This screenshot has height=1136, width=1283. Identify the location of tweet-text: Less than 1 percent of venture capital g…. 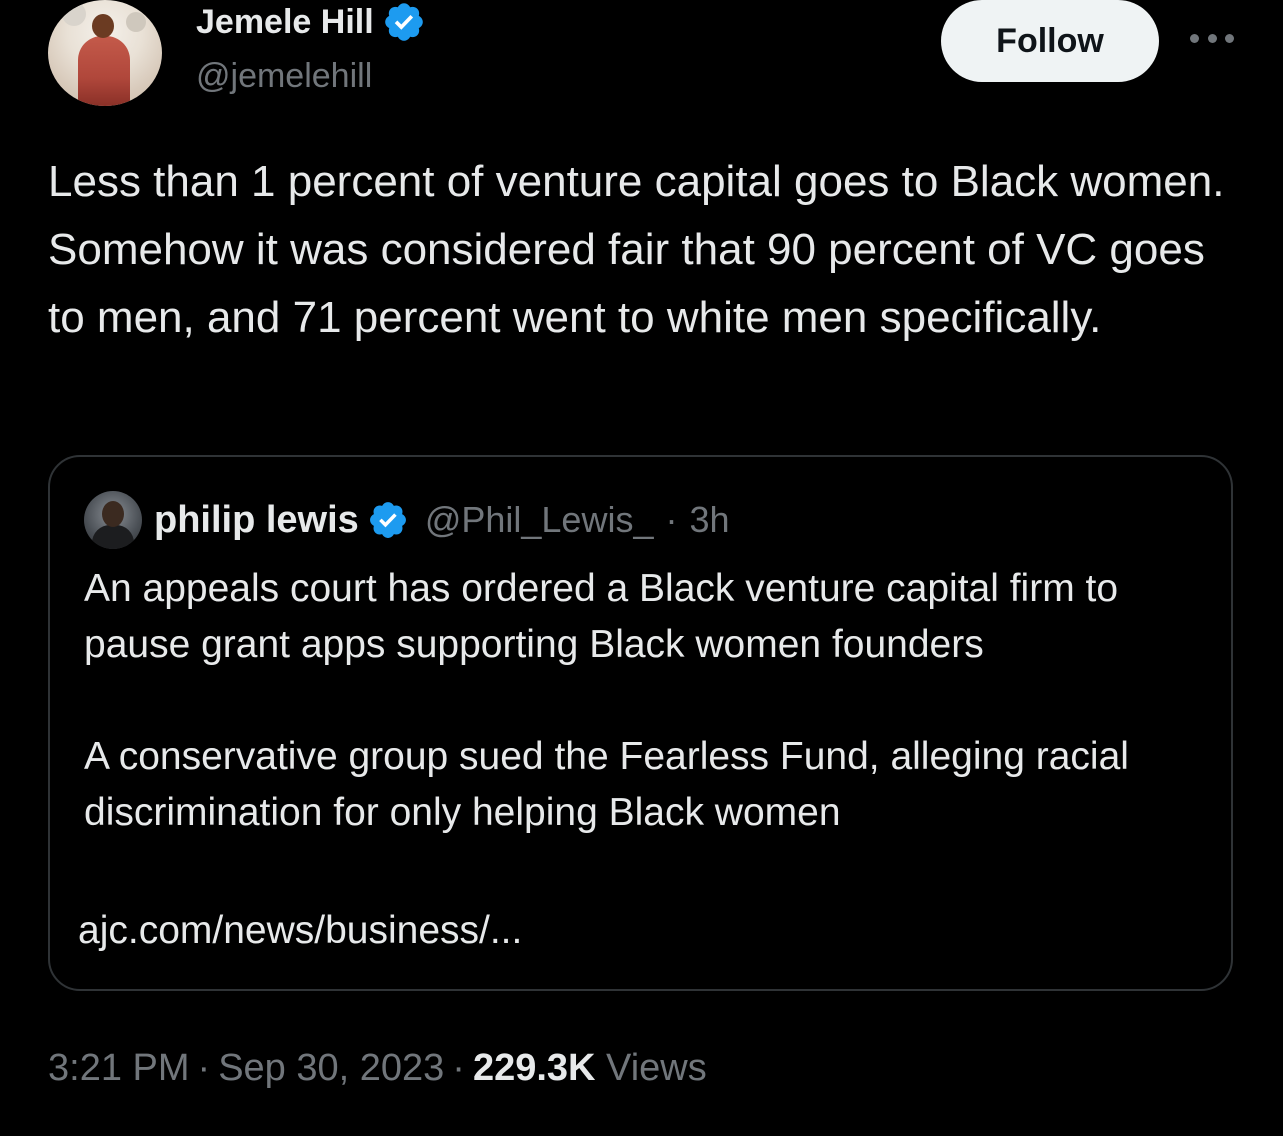
(636, 249).